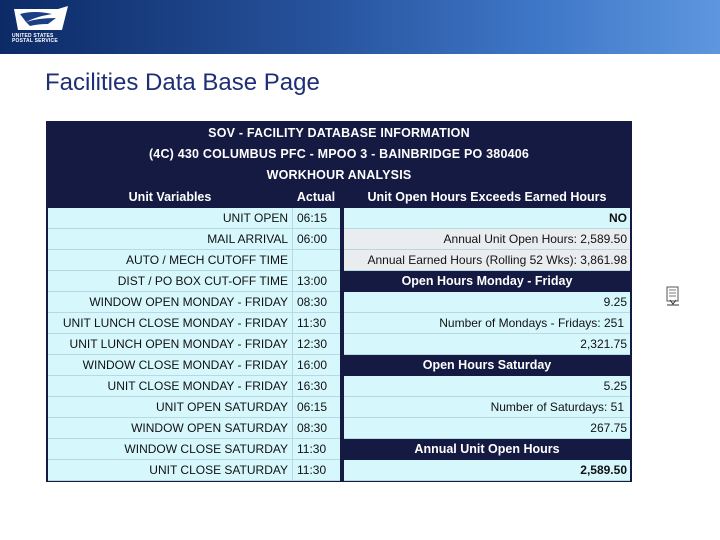  What do you see at coordinates (316, 365) in the screenshot?
I see `table-row-value: 16:00` at bounding box center [316, 365].